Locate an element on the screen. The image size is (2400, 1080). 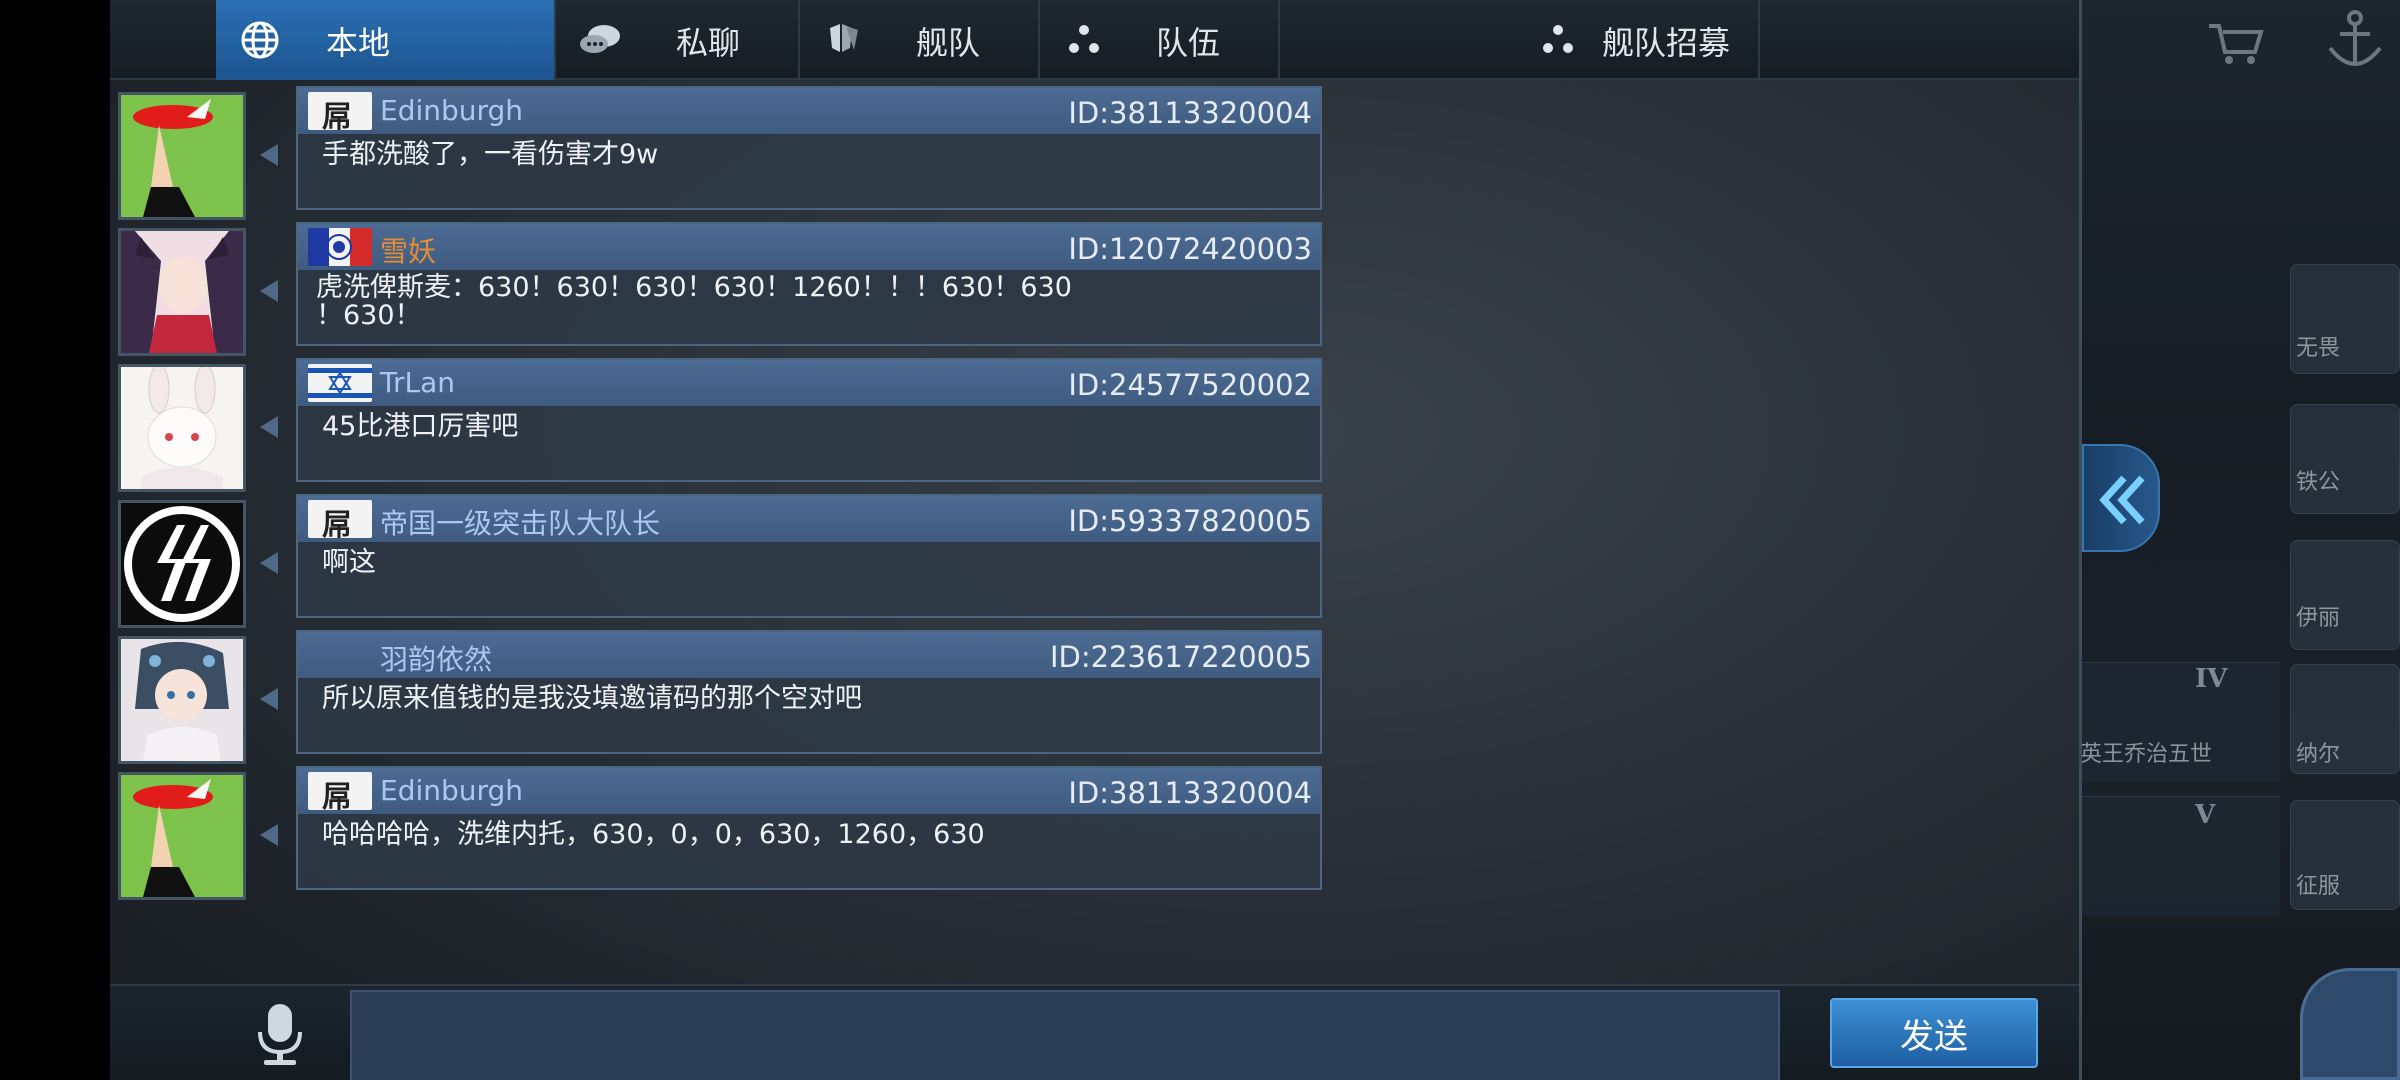
tab-local: 本地 is located at coordinates (386, 40).